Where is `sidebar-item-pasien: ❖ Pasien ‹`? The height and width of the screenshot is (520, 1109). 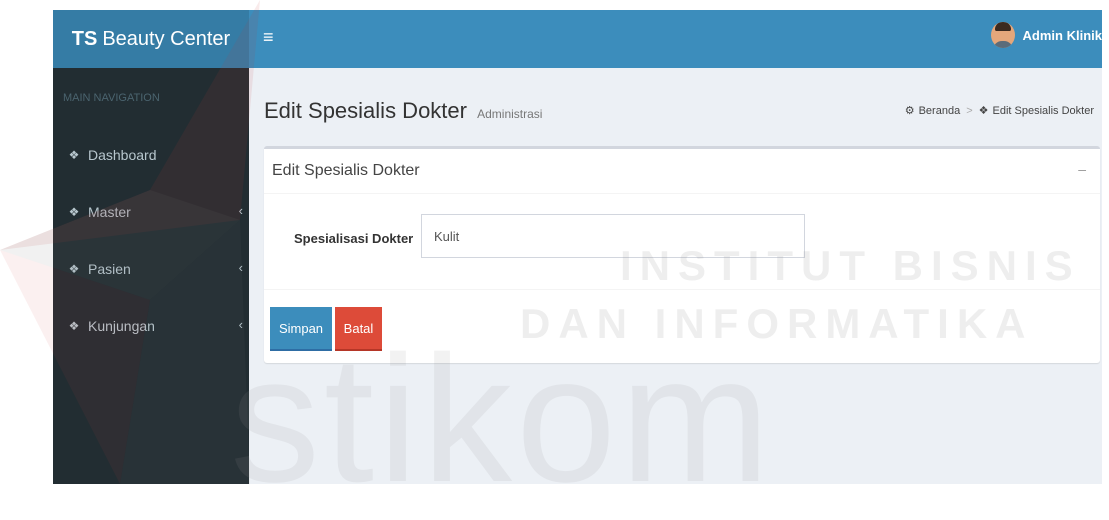 sidebar-item-pasien: ❖ Pasien ‹ is located at coordinates (151, 268).